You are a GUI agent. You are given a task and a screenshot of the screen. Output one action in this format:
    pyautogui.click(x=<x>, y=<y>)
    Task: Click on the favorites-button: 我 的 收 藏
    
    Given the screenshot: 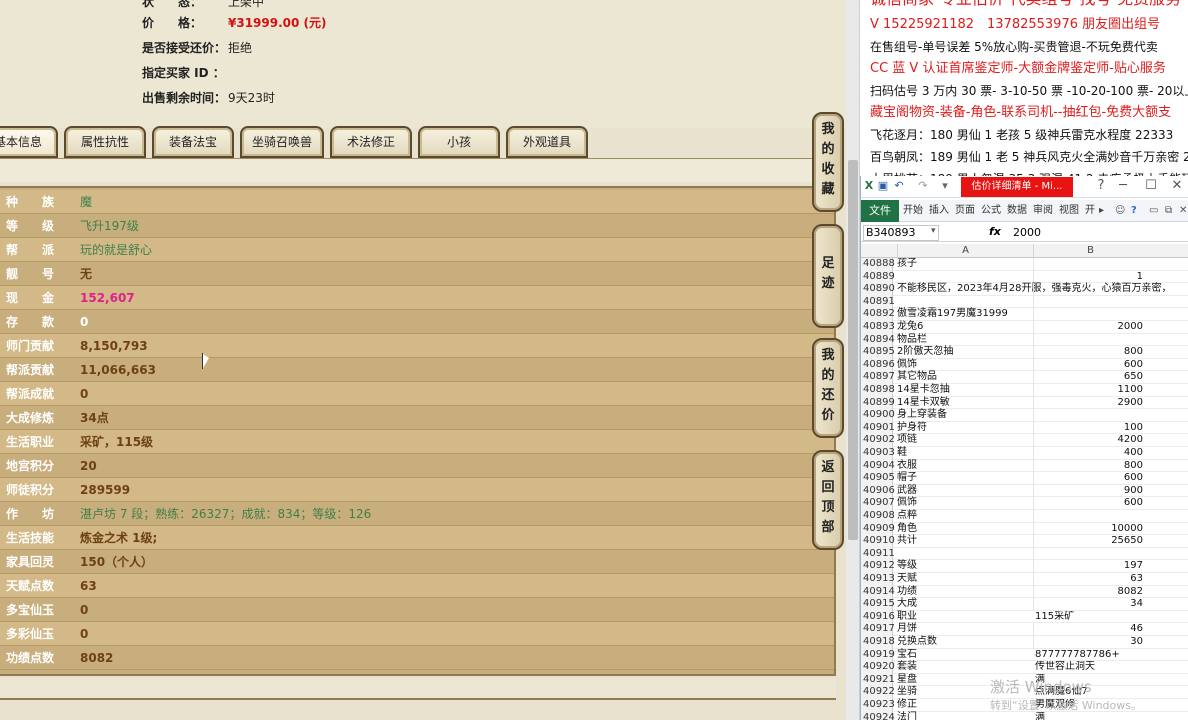 What is the action you would take?
    pyautogui.click(x=828, y=162)
    